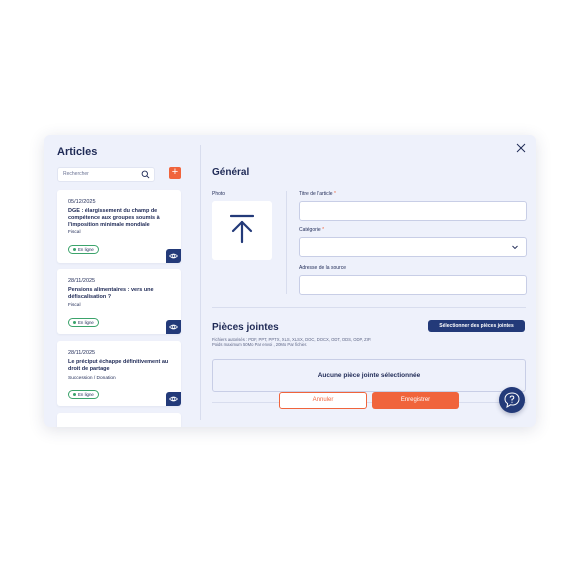  Describe the element at coordinates (175, 173) in the screenshot. I see `add-article-button: +` at that location.